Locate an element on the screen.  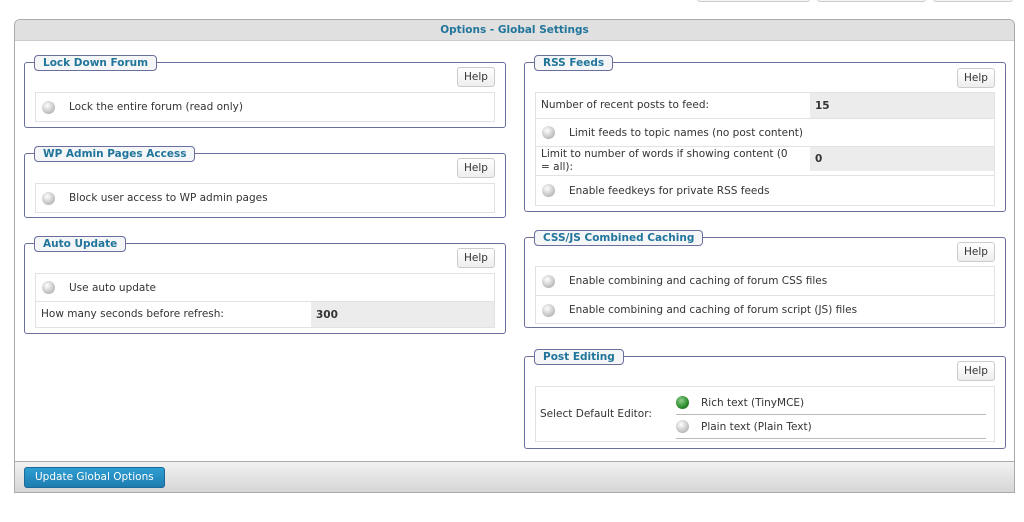
autoupdate-option: Use auto update is located at coordinates (265, 288).